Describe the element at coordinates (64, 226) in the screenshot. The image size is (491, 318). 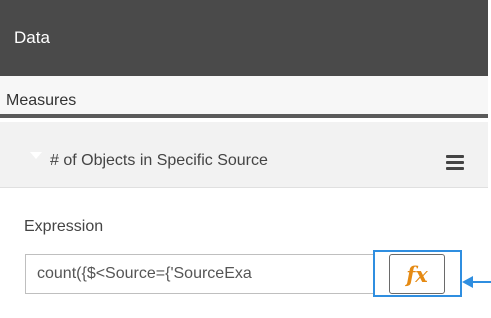
I see `expression-label: Expression` at that location.